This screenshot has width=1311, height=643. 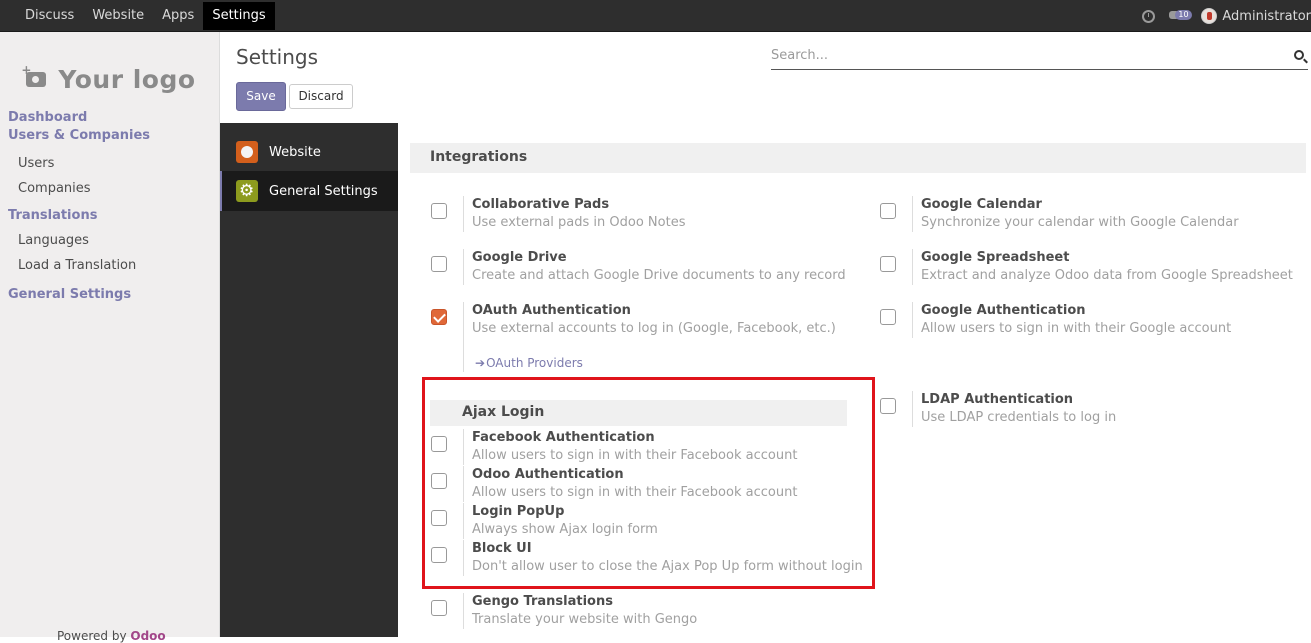 What do you see at coordinates (479, 157) in the screenshot?
I see `section-title: Integrations` at bounding box center [479, 157].